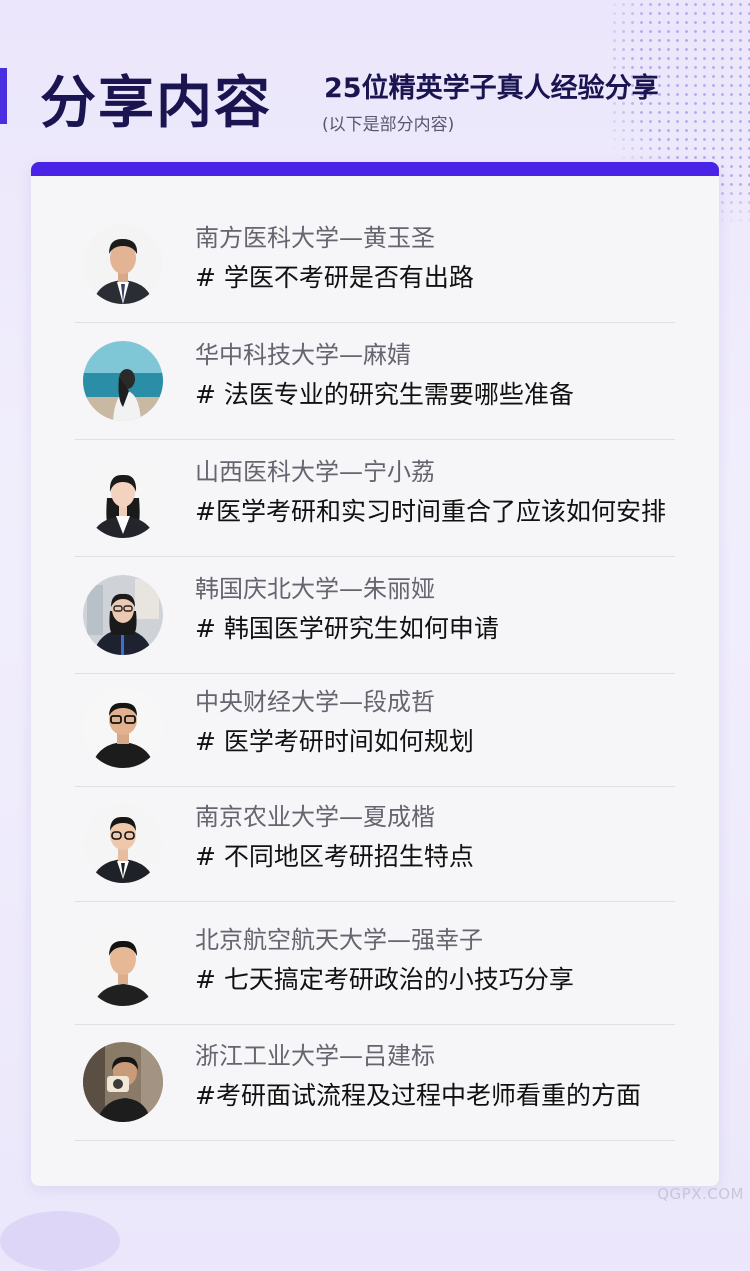  What do you see at coordinates (700, 1194) in the screenshot?
I see `watermark: QGPX.COM` at bounding box center [700, 1194].